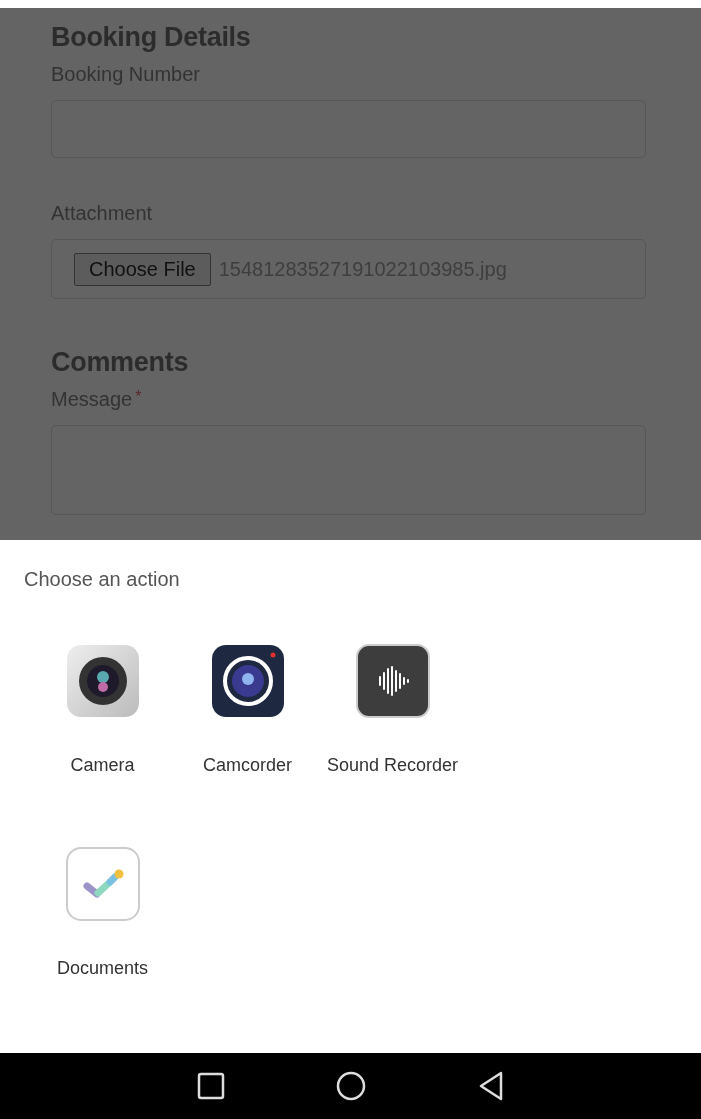  What do you see at coordinates (120, 362) in the screenshot?
I see `section-heading: Comments` at bounding box center [120, 362].